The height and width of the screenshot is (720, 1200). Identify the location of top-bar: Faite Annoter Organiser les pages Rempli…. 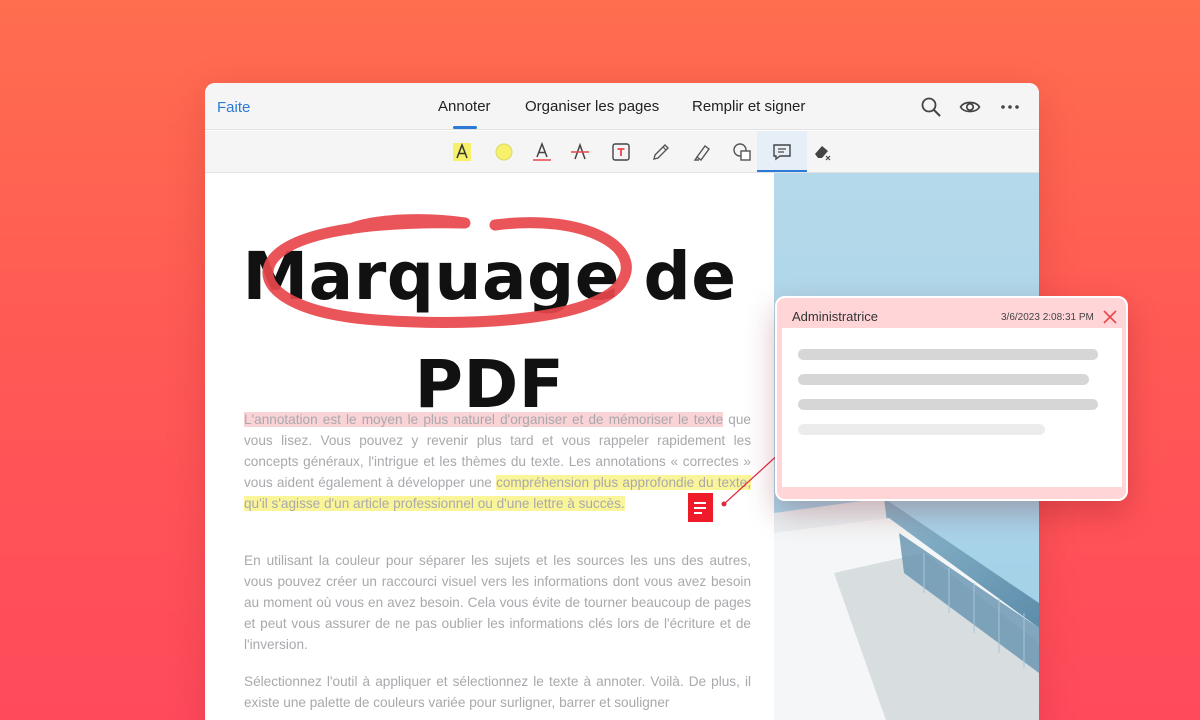
(622, 106).